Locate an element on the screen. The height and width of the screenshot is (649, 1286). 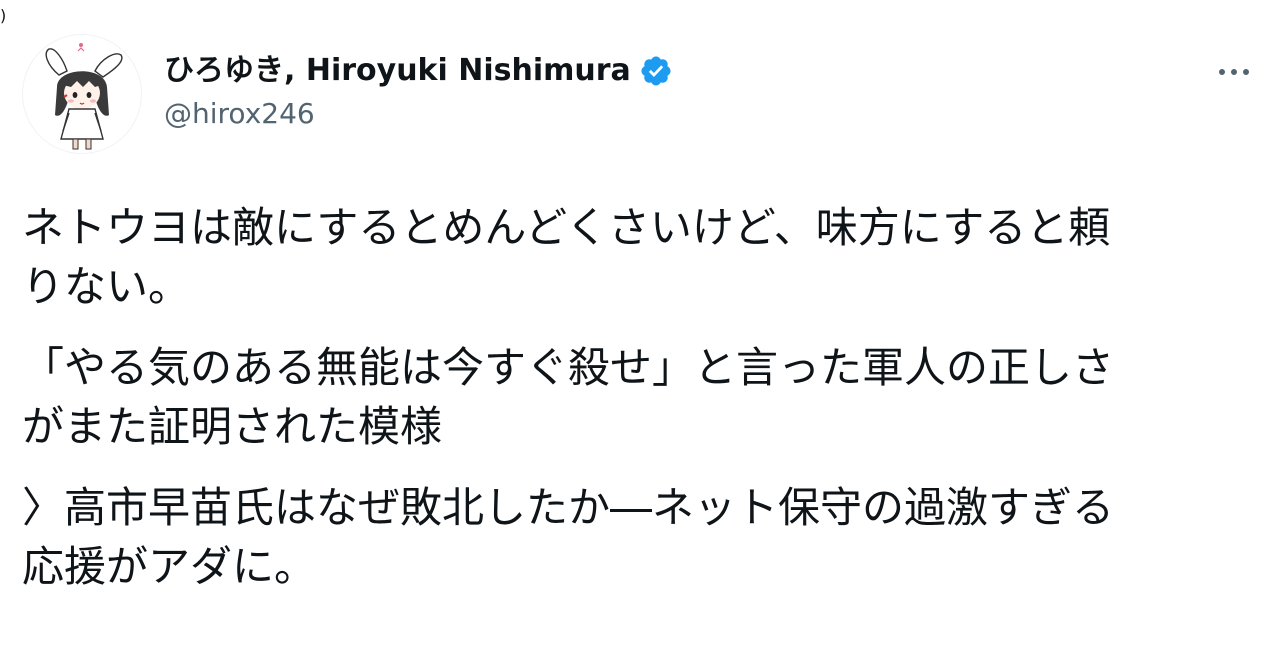
more-options-button is located at coordinates (1234, 72).